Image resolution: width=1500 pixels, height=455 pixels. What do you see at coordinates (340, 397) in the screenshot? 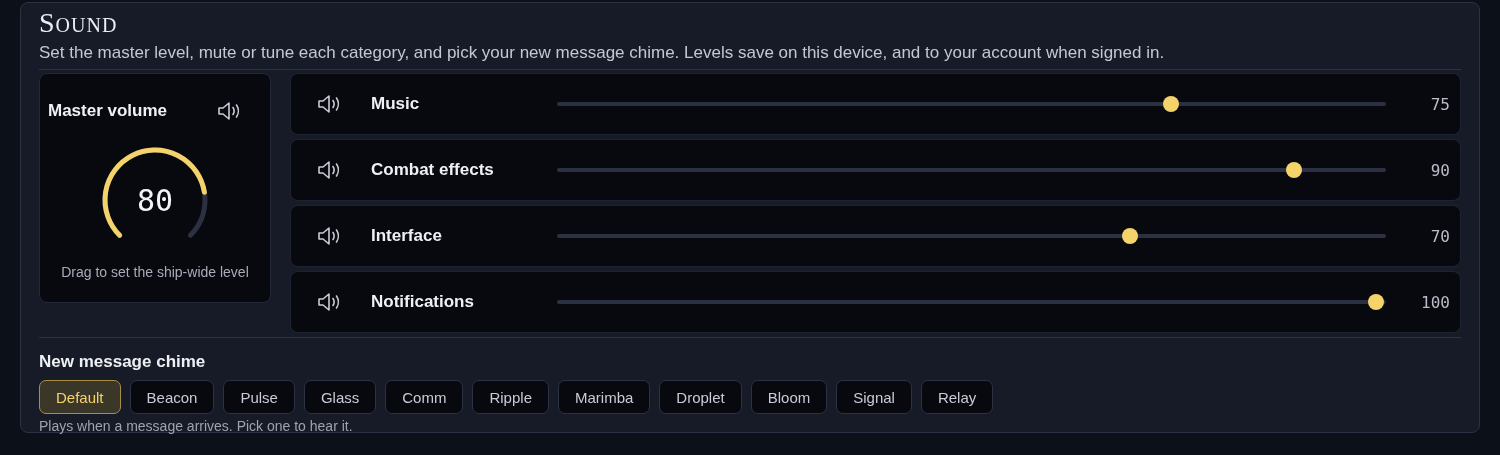
I see `chime-option: Glass` at bounding box center [340, 397].